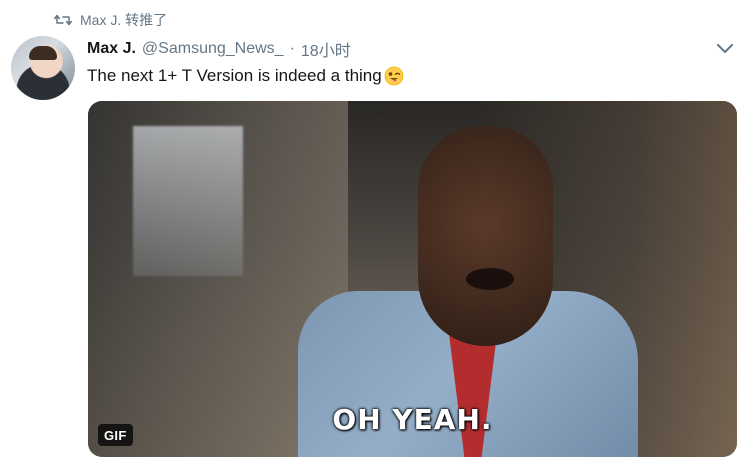  What do you see at coordinates (394, 76) in the screenshot?
I see `winking-face-with-tongue-icon` at bounding box center [394, 76].